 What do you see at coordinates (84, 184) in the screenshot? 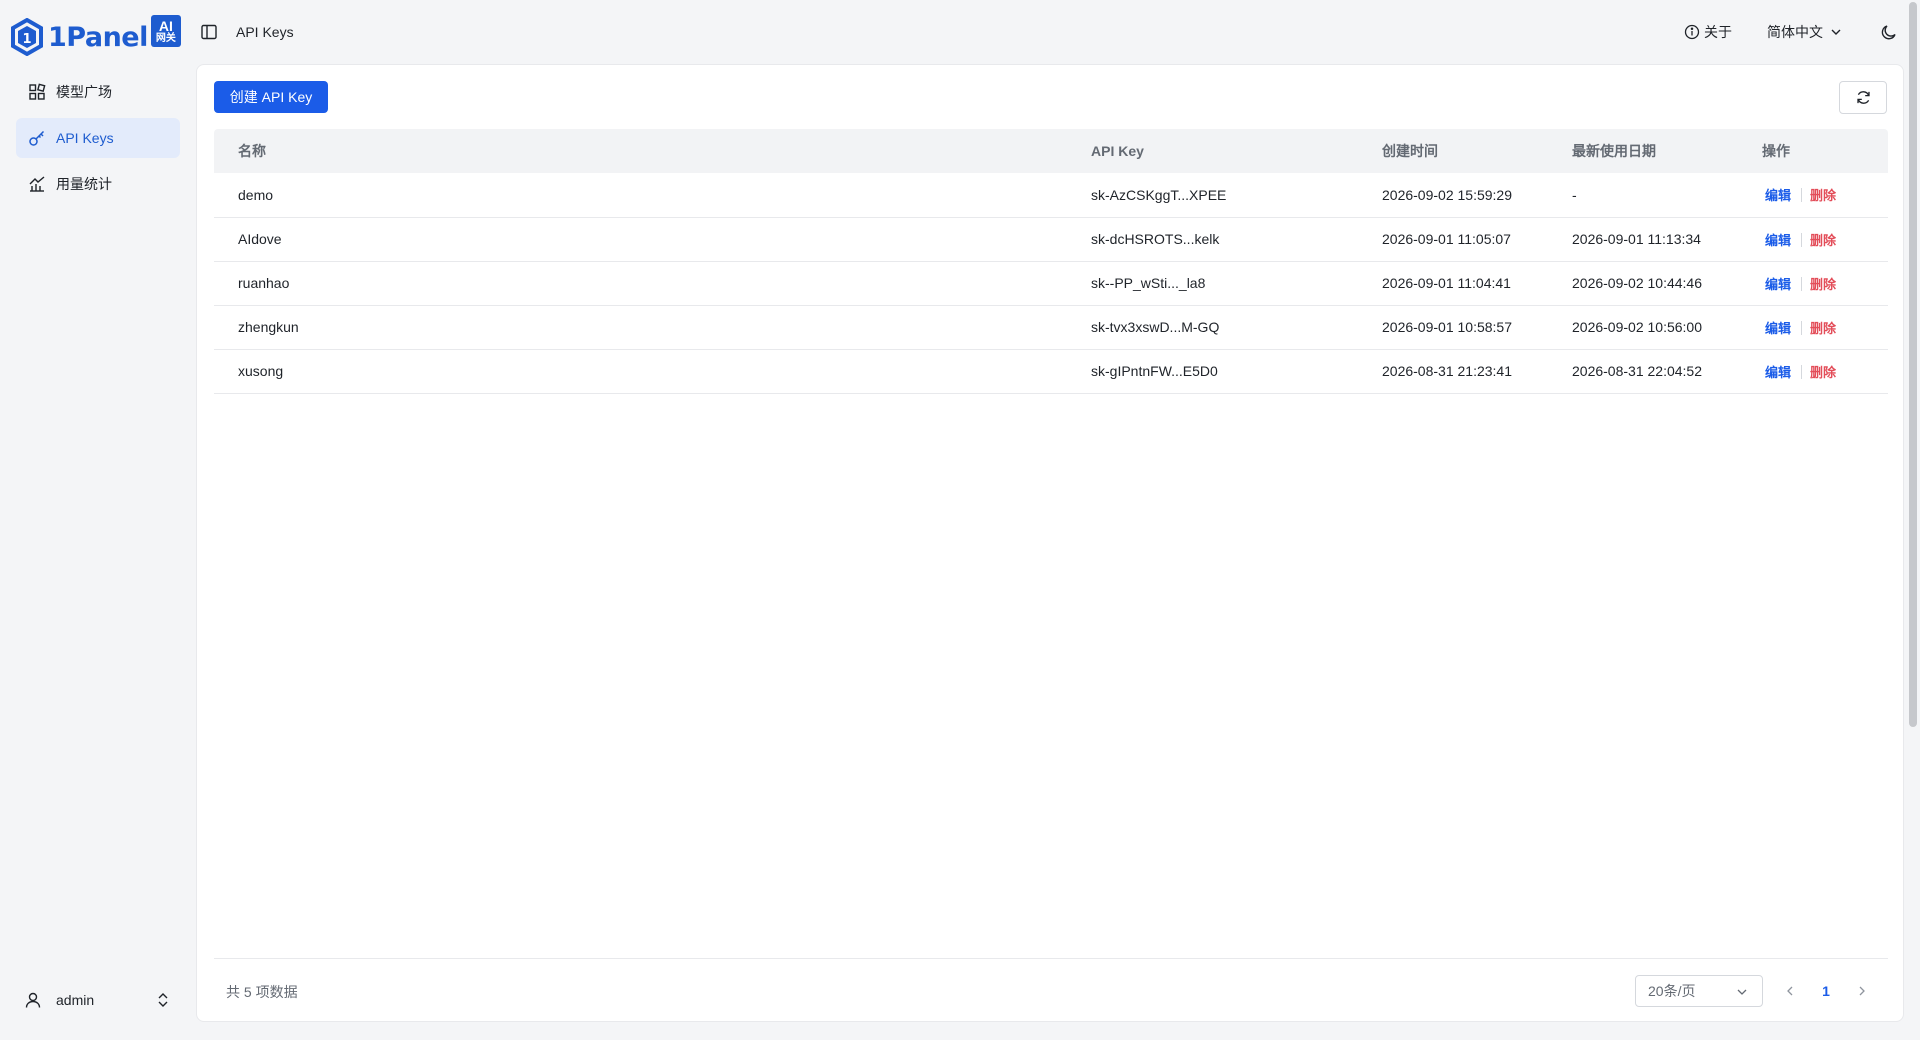
I see `sidebar-item-label: 用量统计` at bounding box center [84, 184].